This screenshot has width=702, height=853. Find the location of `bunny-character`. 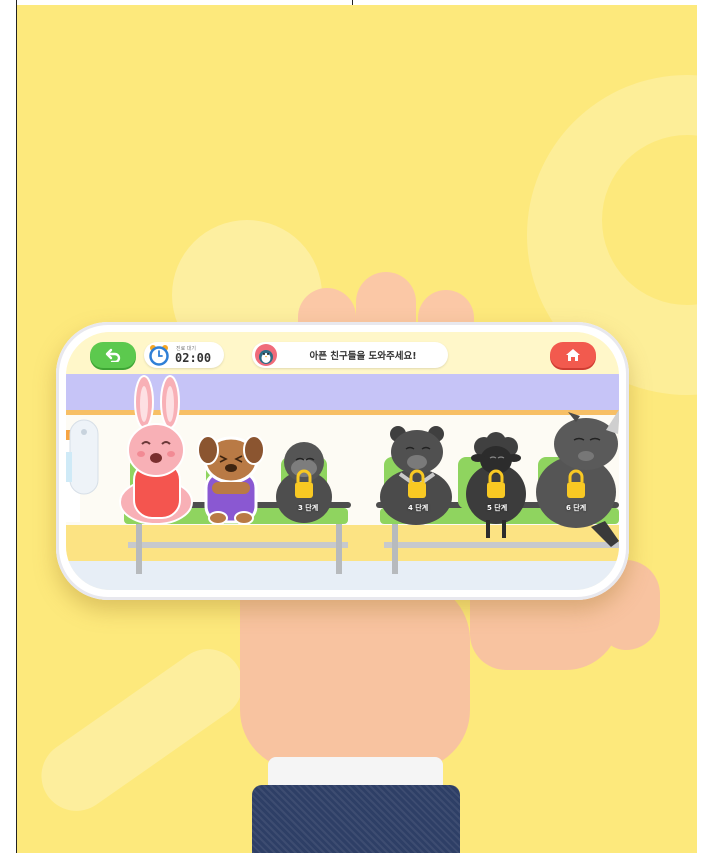

bunny-character is located at coordinates (156, 450).